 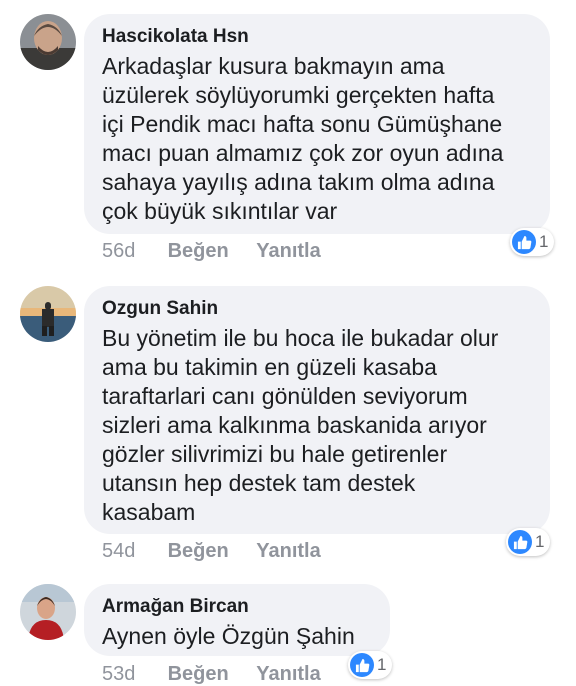 I want to click on comment-text-line: çok büyük sıkıntılar var, so click(x=220, y=211).